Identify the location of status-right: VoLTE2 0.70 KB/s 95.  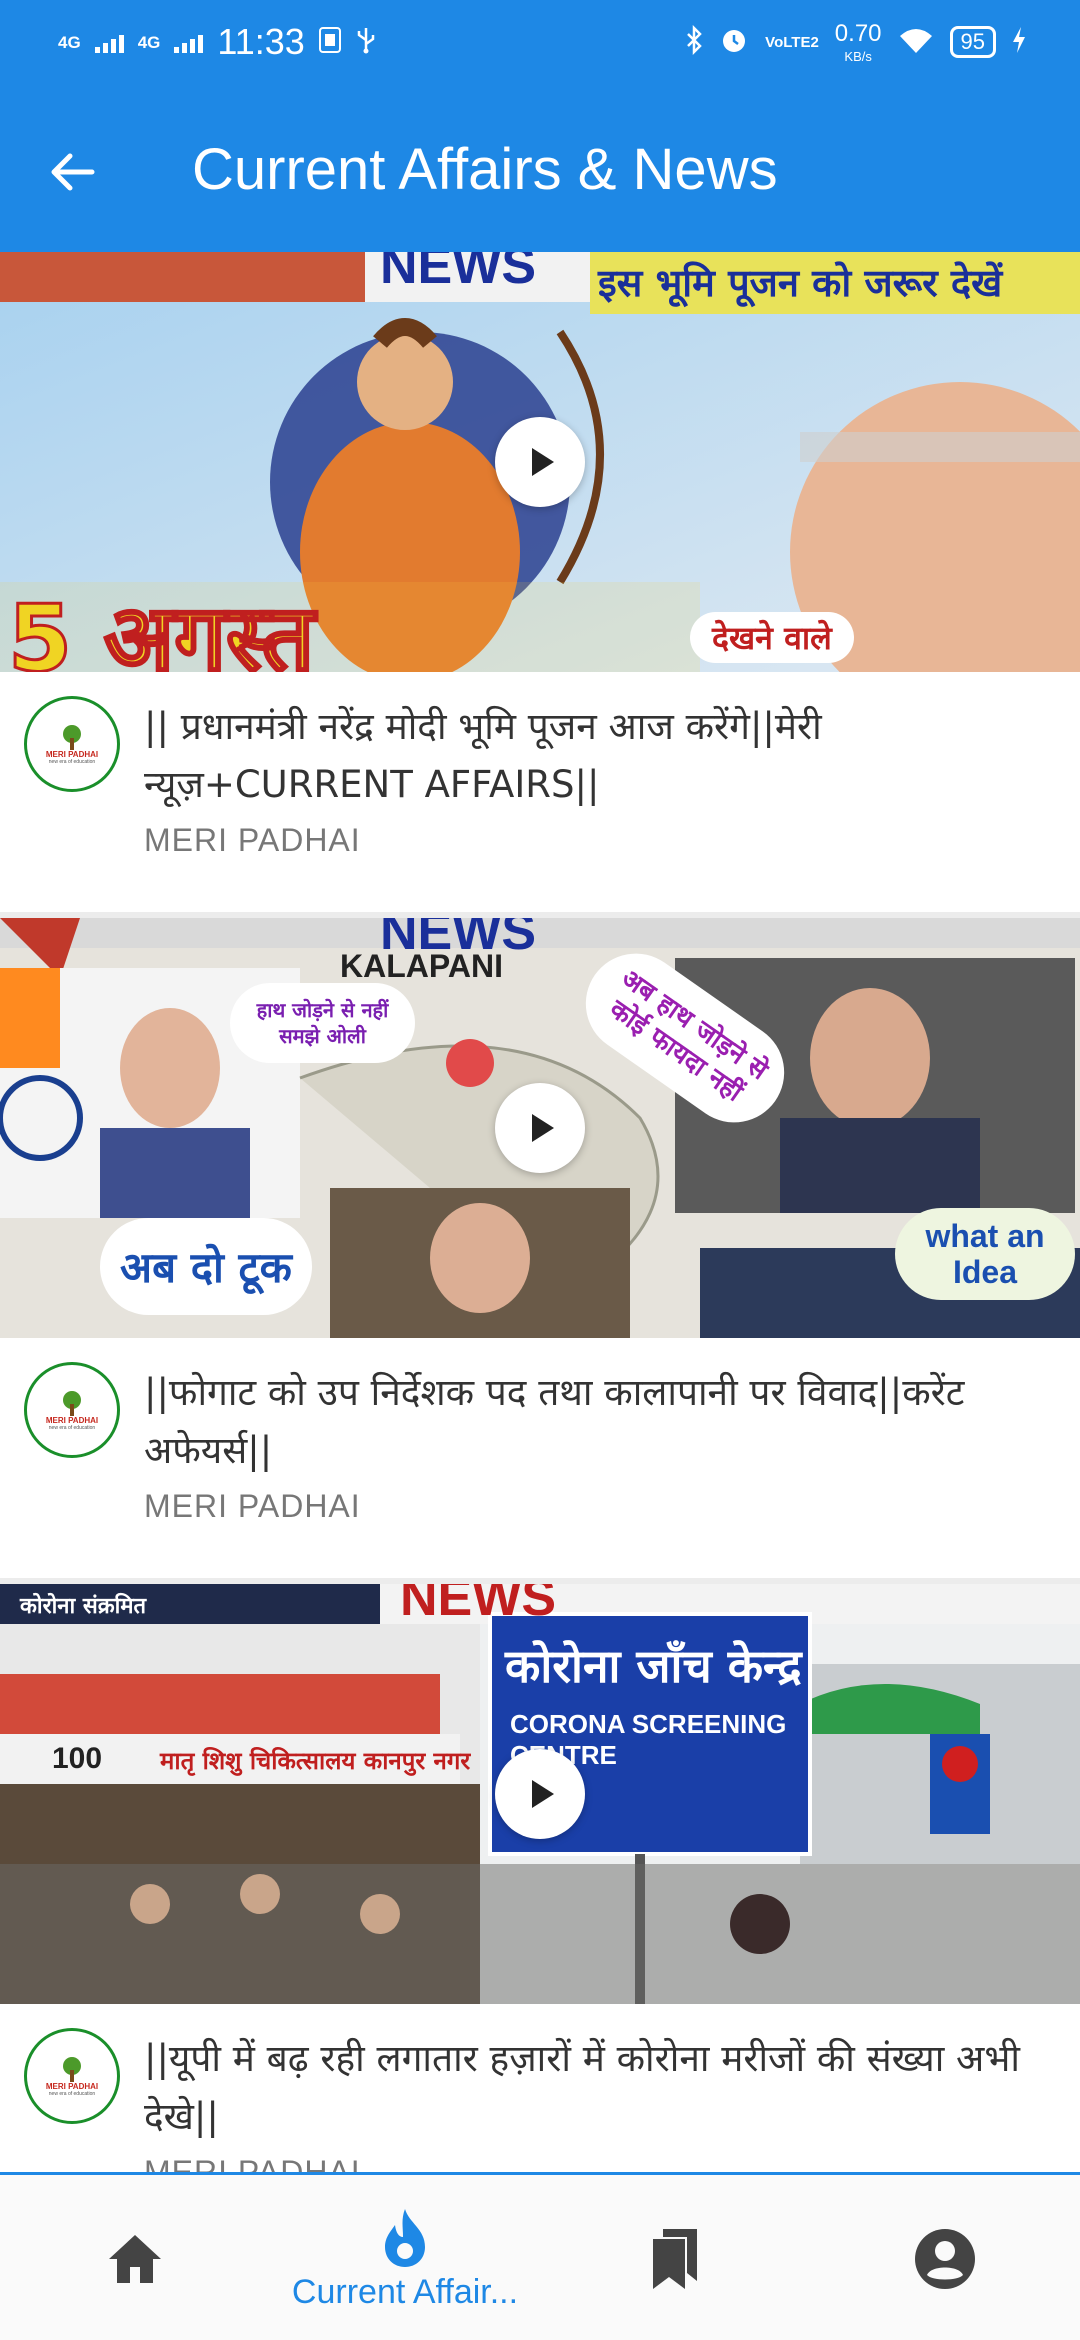
(855, 42).